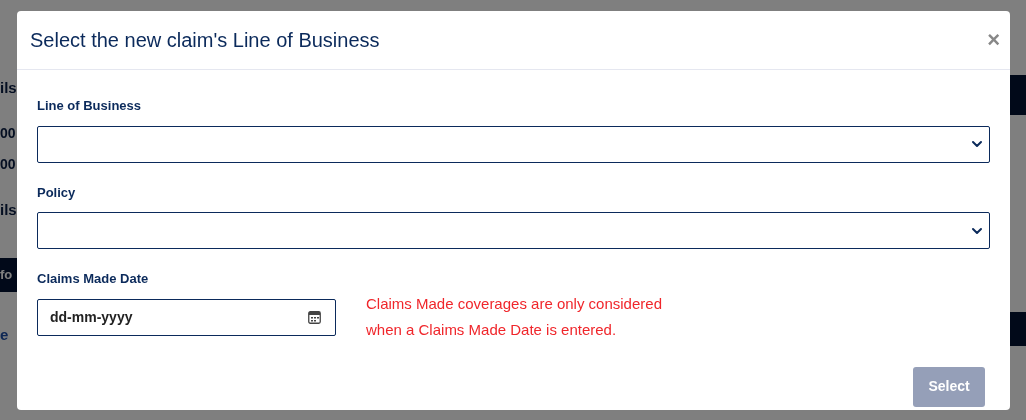  I want to click on date-field: dd-mm-yyyy, so click(186, 317).